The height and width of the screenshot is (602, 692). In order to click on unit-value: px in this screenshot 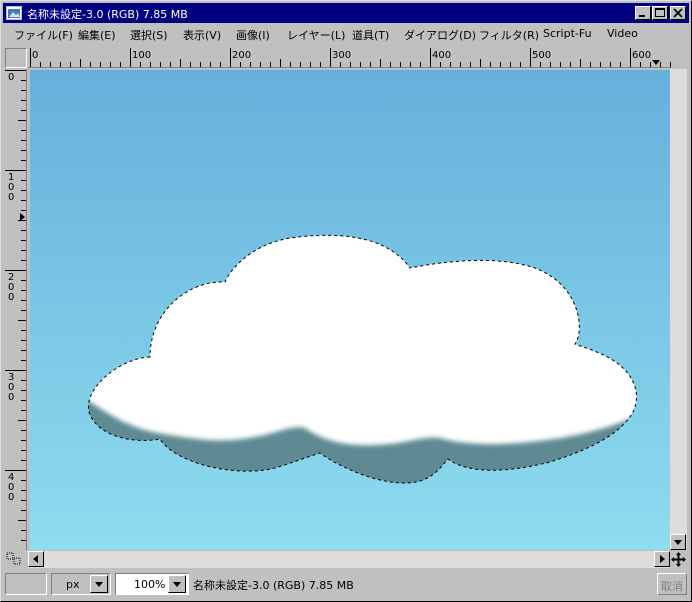, I will do `click(73, 584)`.